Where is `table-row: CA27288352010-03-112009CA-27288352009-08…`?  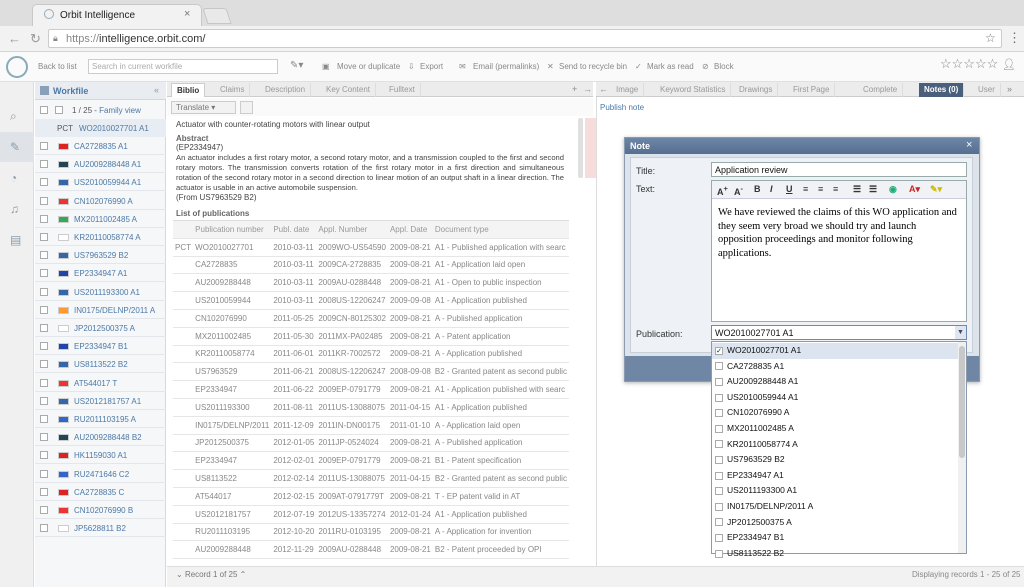 table-row: CA27288352010-03-112009CA-27288352009-08… is located at coordinates (371, 265).